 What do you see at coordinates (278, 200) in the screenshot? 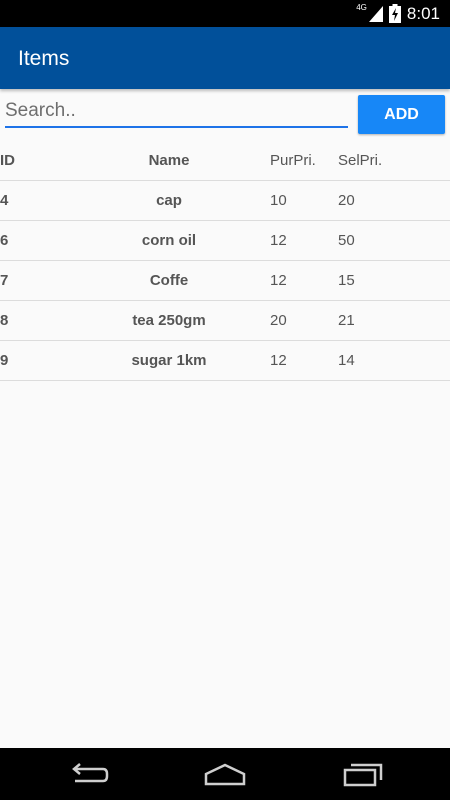
I see `row-pur-price: 10` at bounding box center [278, 200].